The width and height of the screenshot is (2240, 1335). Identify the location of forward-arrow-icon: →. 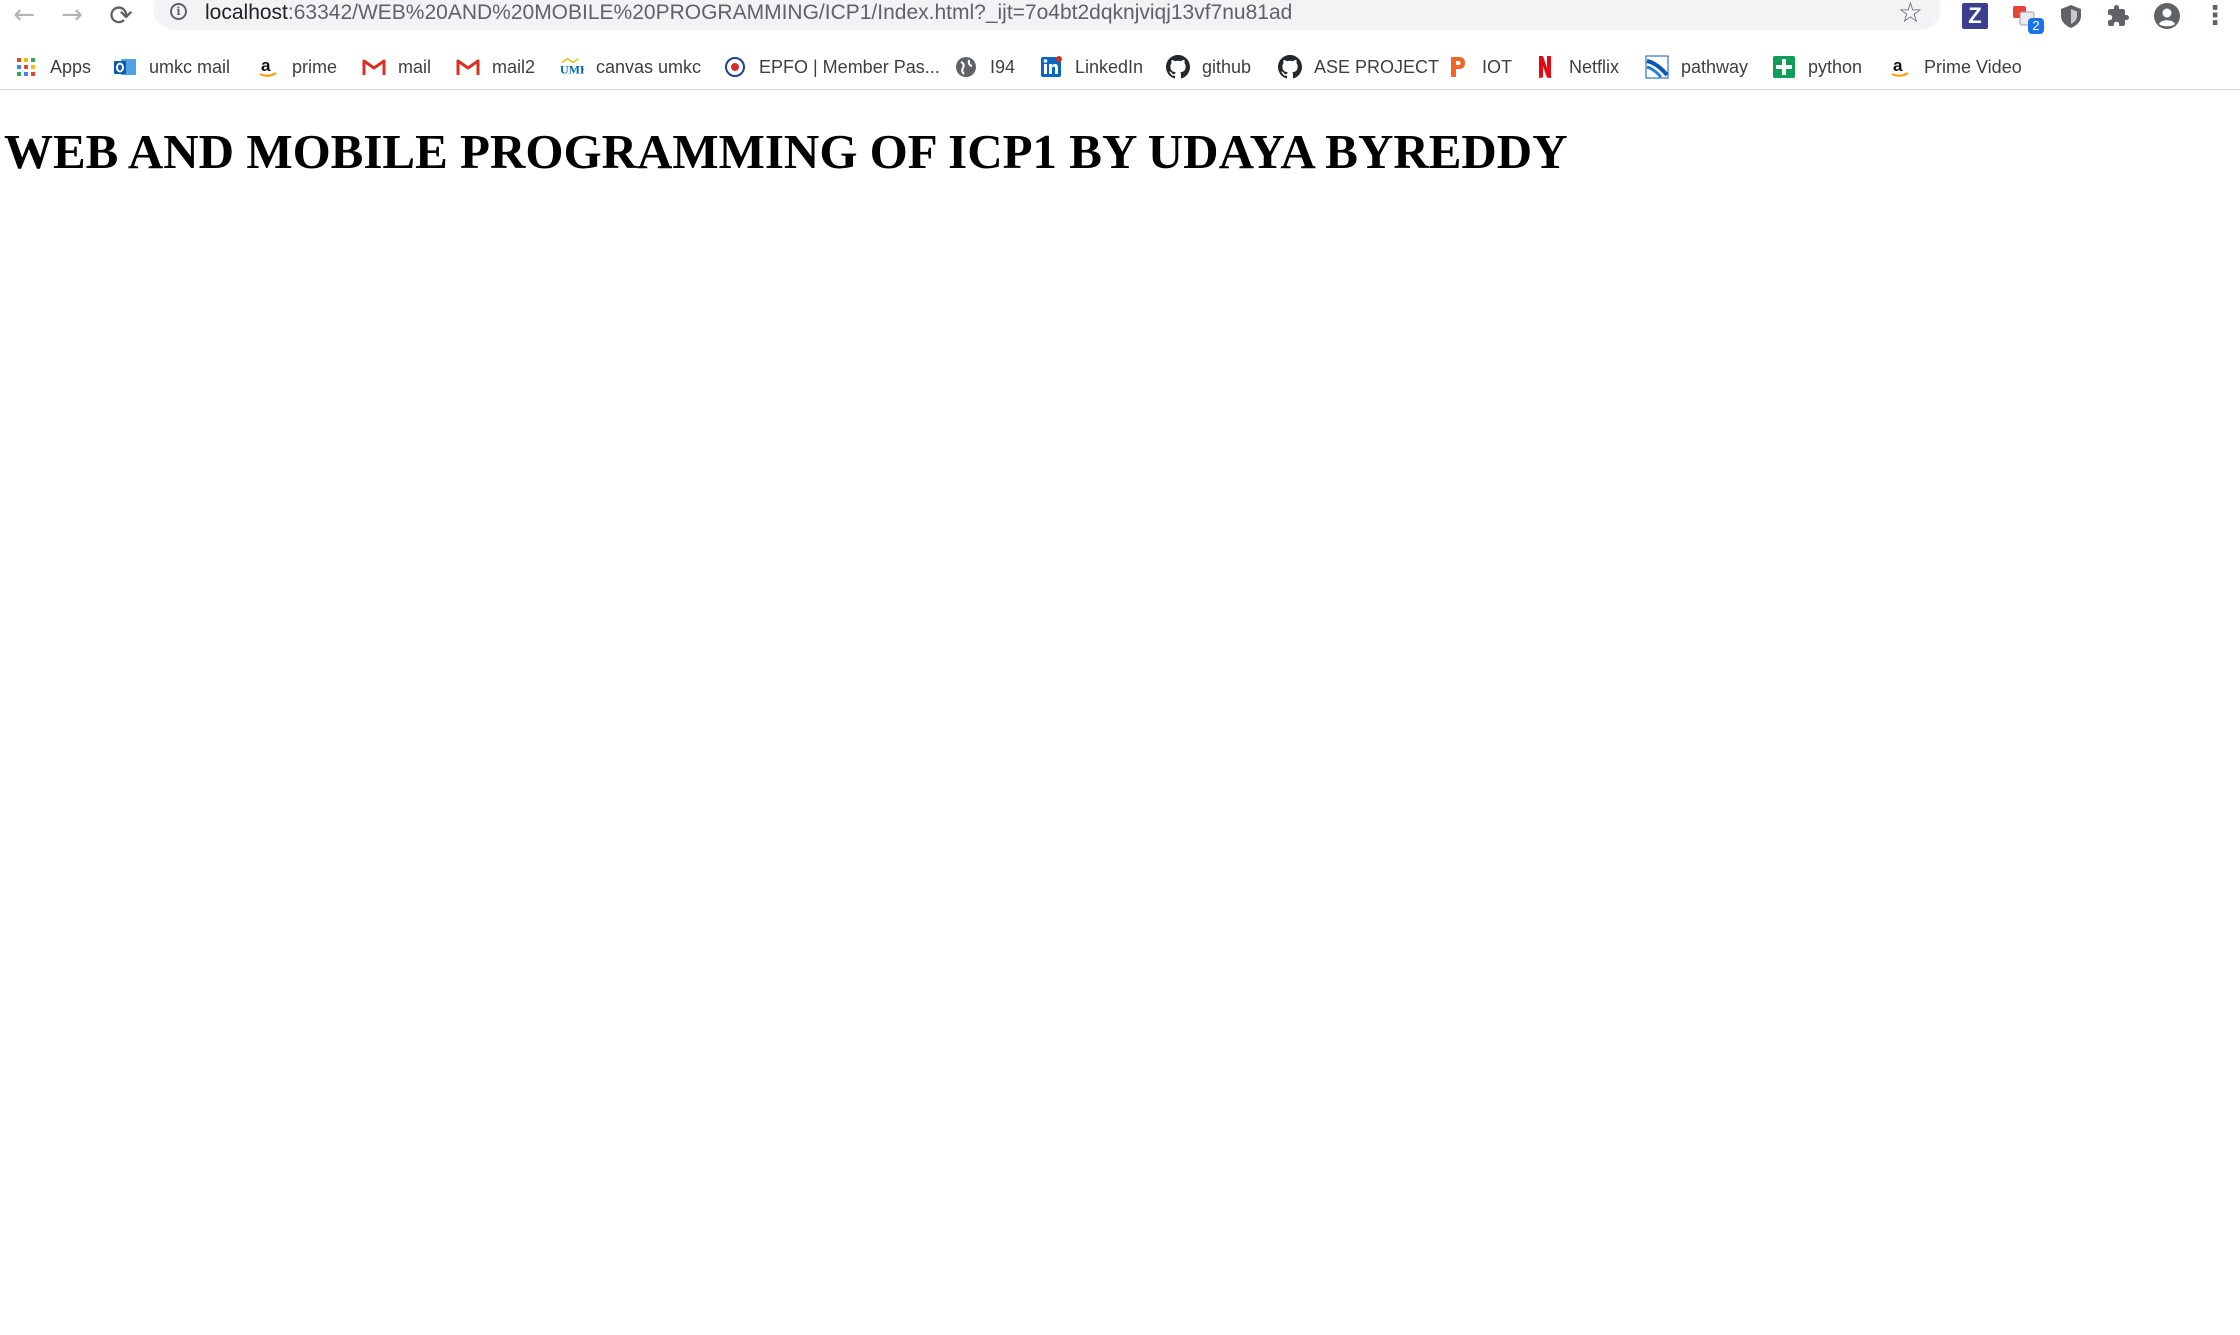
(72, 15).